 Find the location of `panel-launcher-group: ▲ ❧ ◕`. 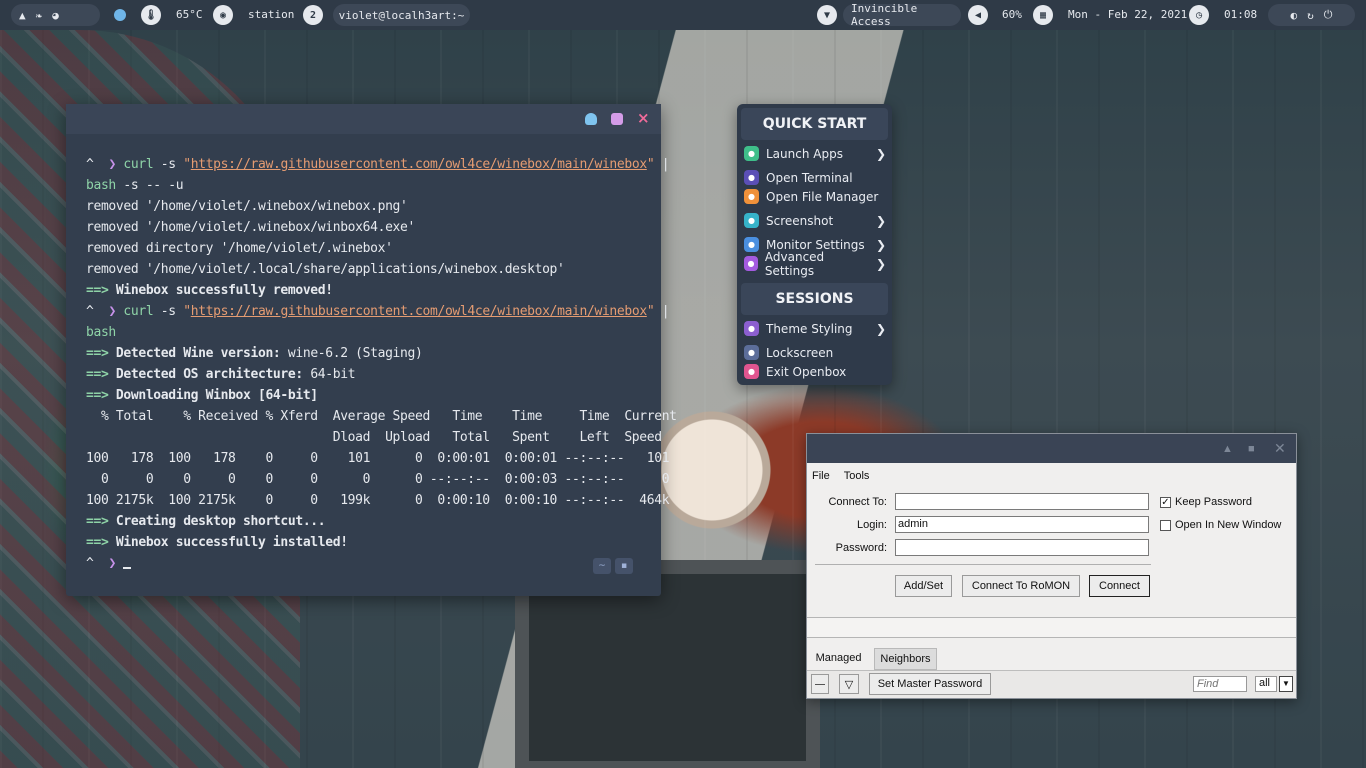

panel-launcher-group: ▲ ❧ ◕ is located at coordinates (55, 15).